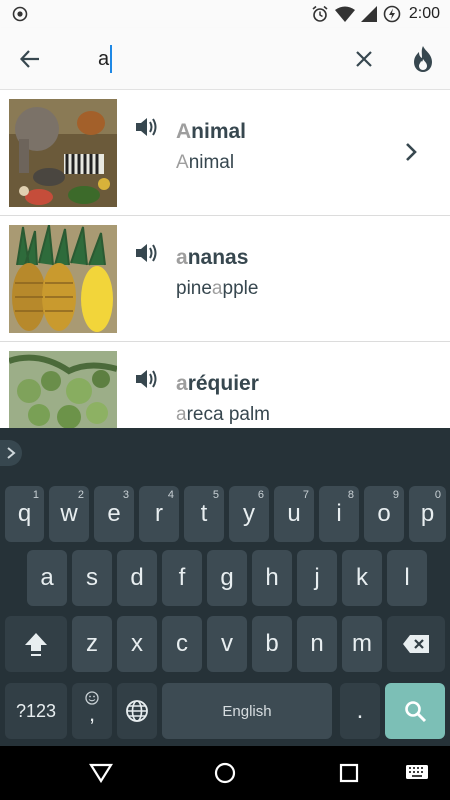 The image size is (450, 800). What do you see at coordinates (137, 578) in the screenshot?
I see `key-d: d` at bounding box center [137, 578].